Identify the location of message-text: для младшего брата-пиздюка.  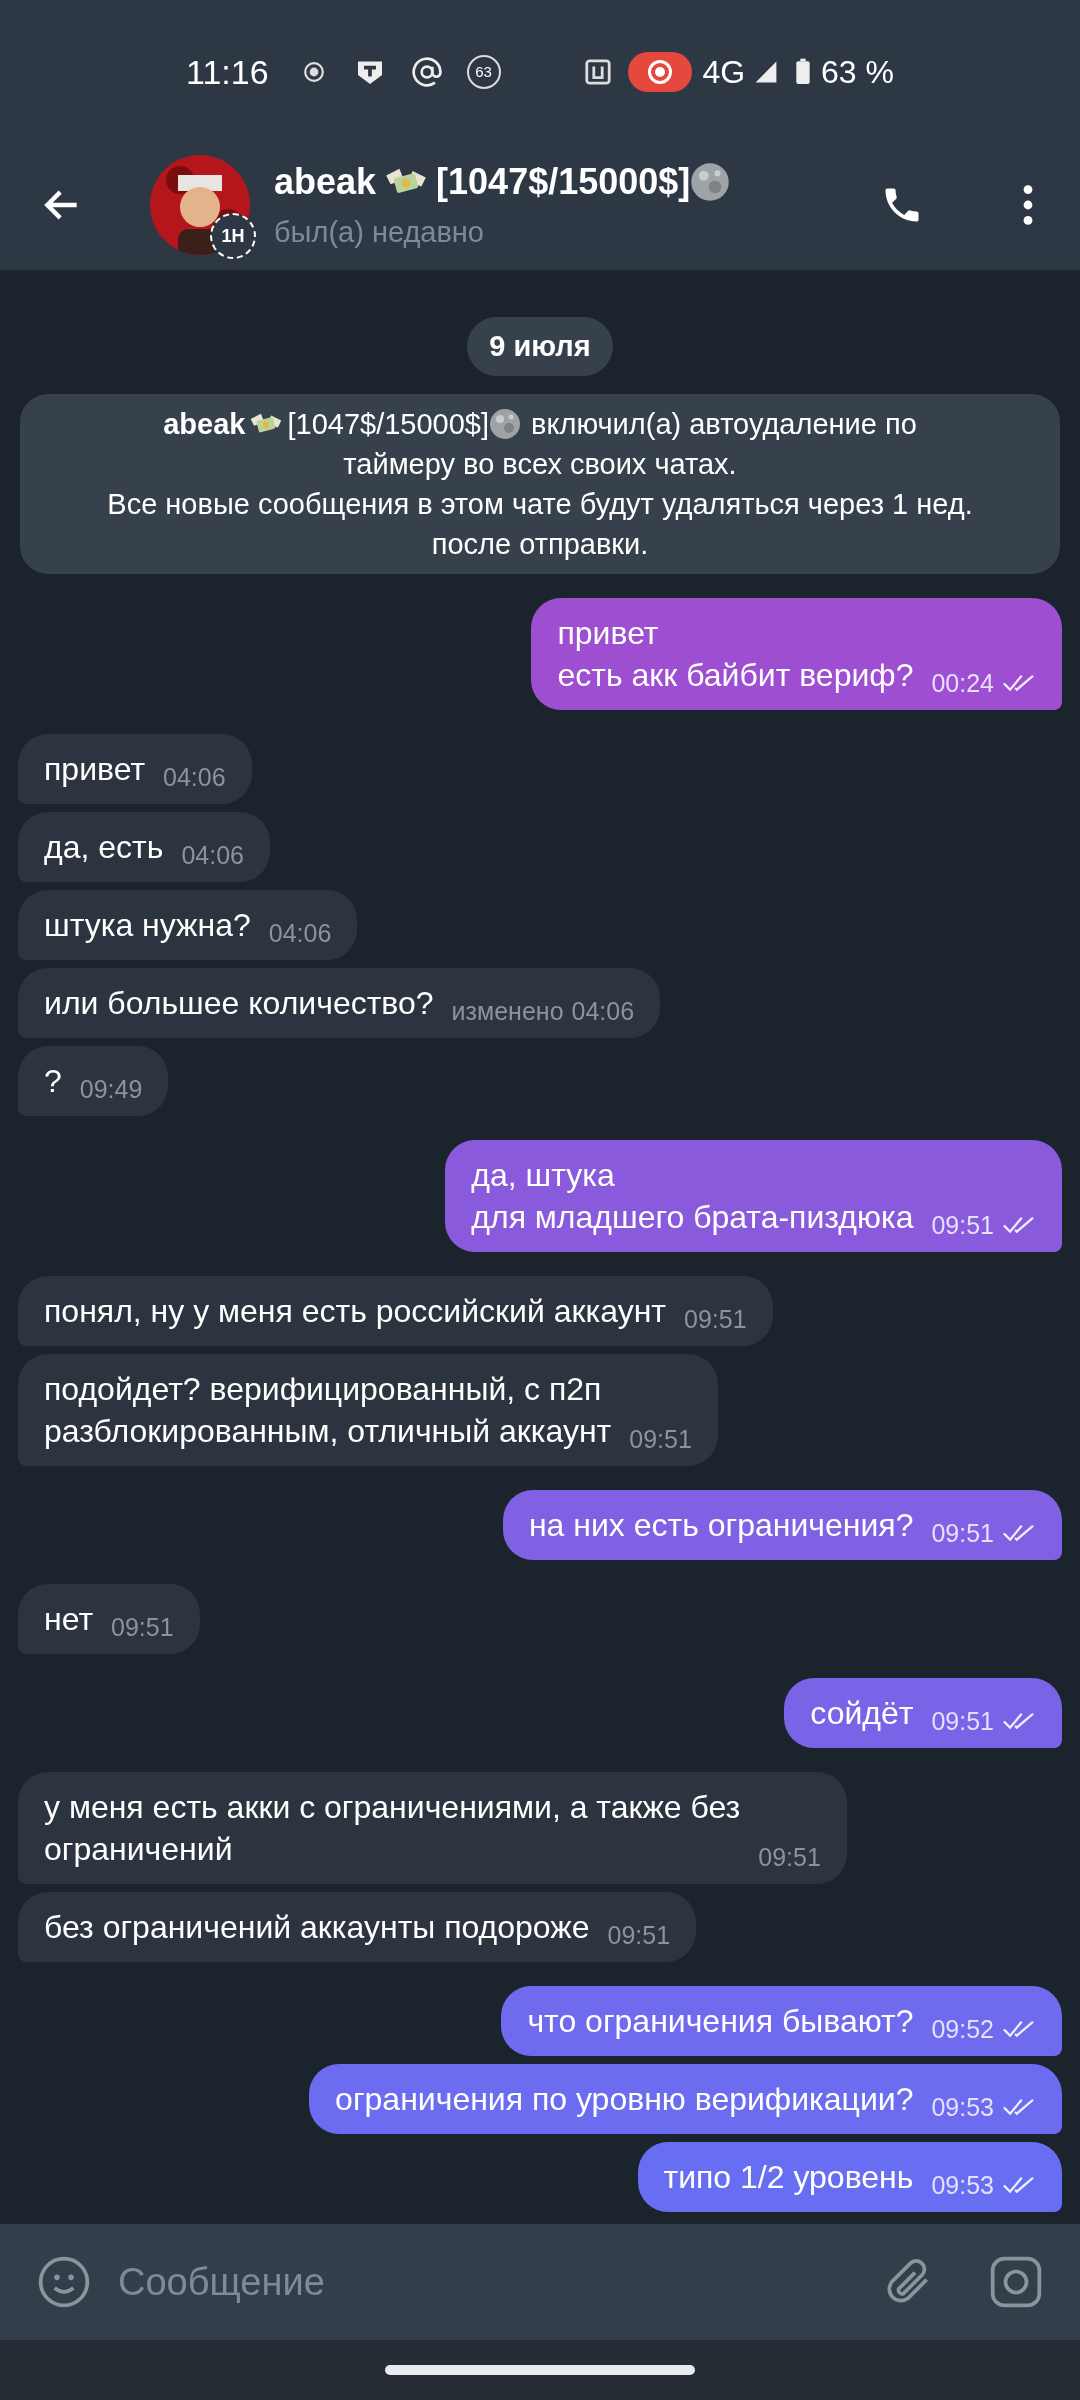
(692, 1217).